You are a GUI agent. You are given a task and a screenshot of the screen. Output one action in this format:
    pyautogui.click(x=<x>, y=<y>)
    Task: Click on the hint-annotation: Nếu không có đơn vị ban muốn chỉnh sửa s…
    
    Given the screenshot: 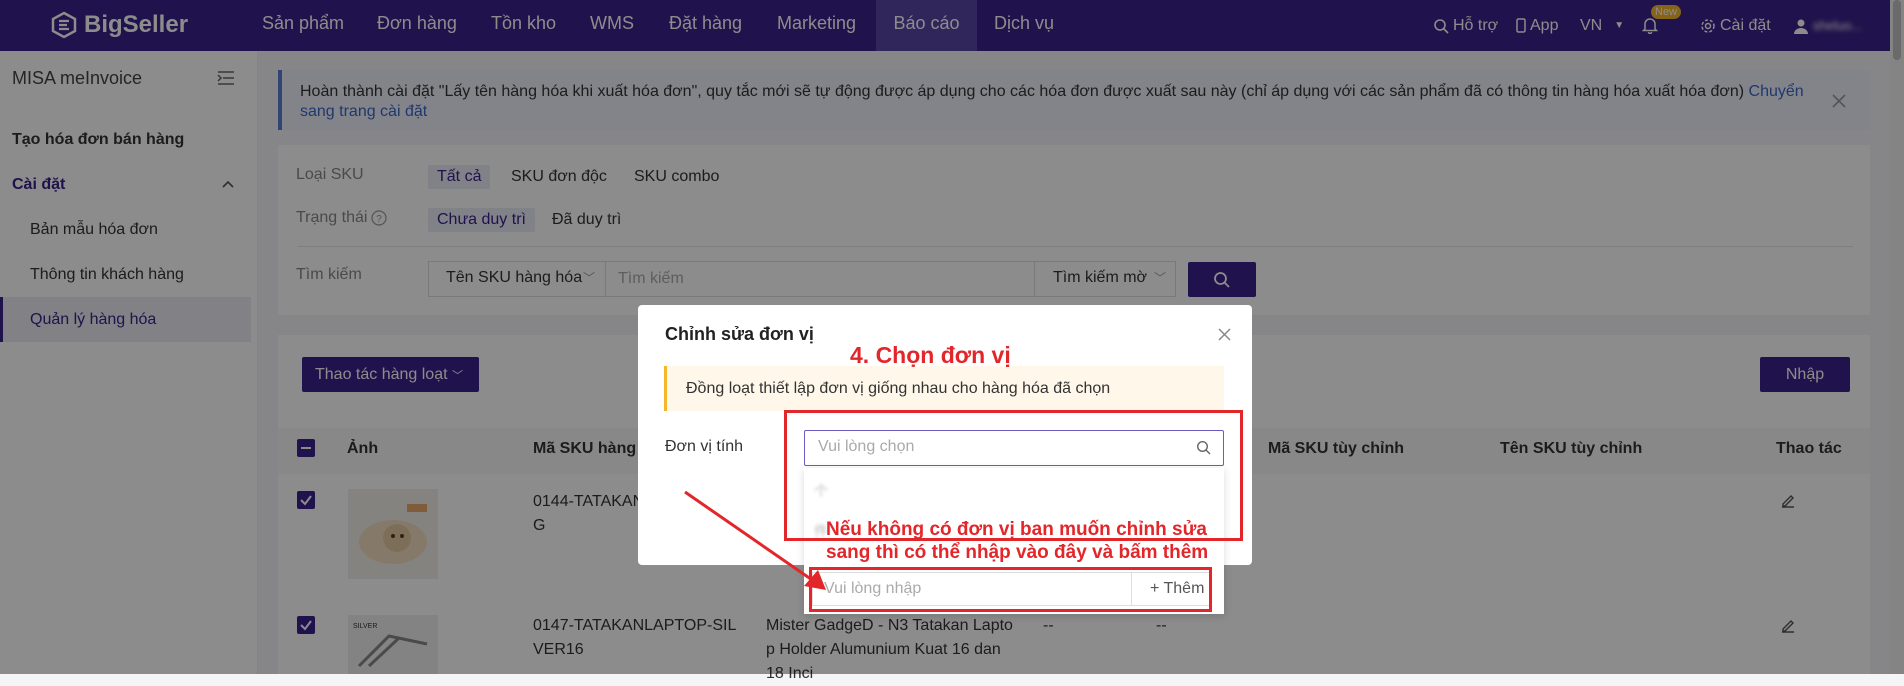 What is the action you would take?
    pyautogui.click(x=1017, y=541)
    